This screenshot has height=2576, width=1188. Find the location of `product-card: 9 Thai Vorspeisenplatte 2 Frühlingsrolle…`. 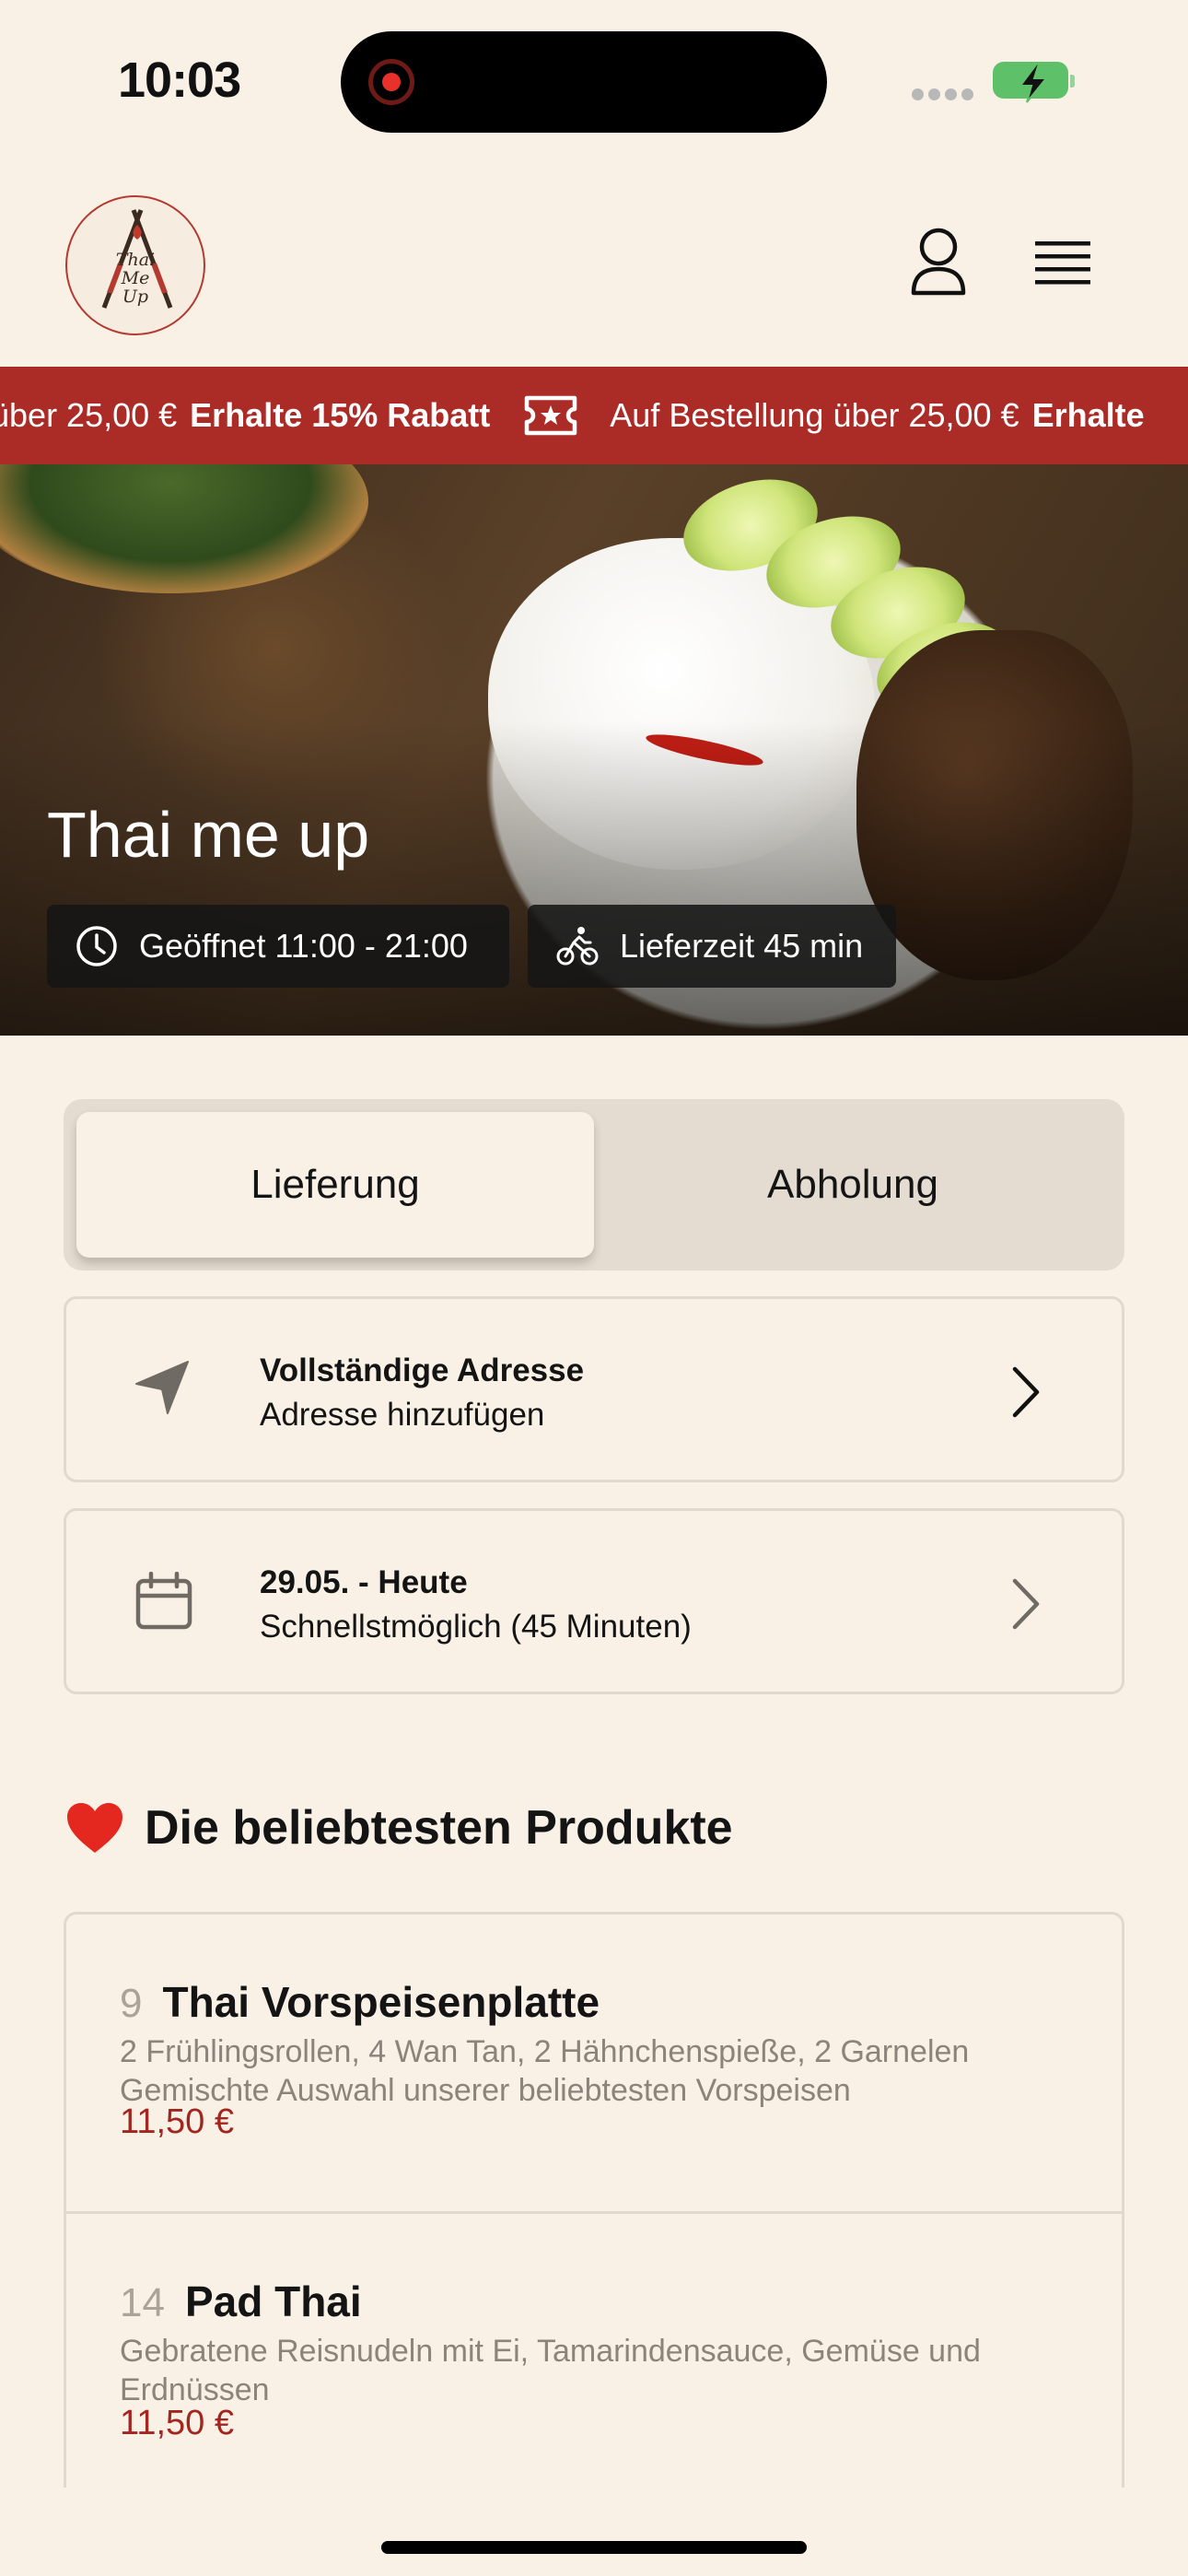

product-card: 9 Thai Vorspeisenplatte 2 Frühlingsrolle… is located at coordinates (594, 2063).